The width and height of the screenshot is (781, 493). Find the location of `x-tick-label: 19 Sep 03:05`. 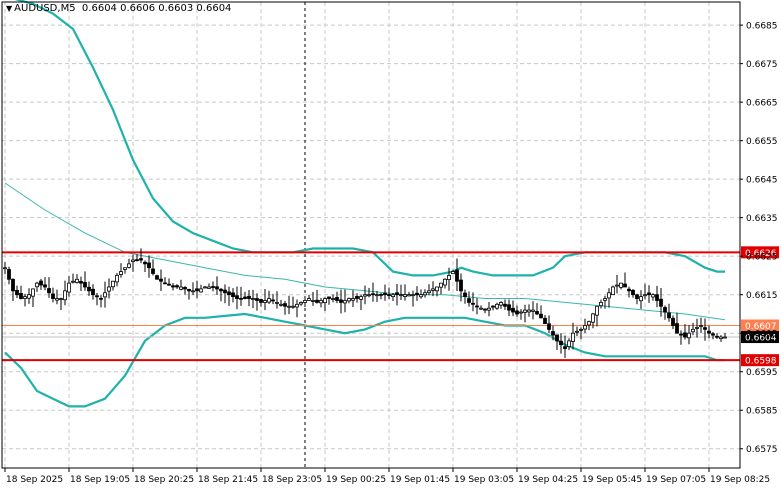

x-tick-label: 19 Sep 03:05 is located at coordinates (484, 480).